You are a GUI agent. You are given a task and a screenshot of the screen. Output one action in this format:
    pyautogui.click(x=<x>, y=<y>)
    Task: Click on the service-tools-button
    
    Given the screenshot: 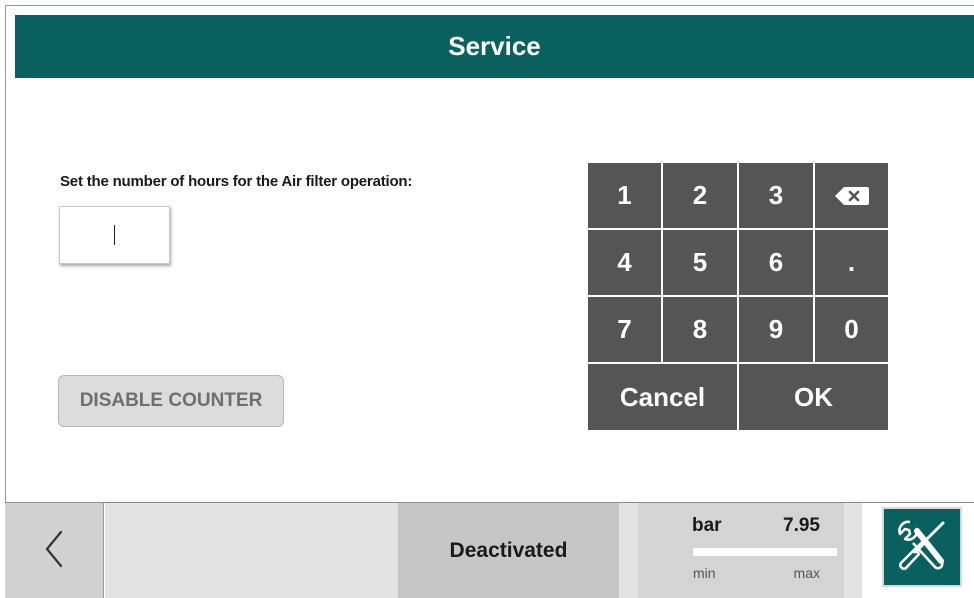 What is the action you would take?
    pyautogui.click(x=922, y=547)
    